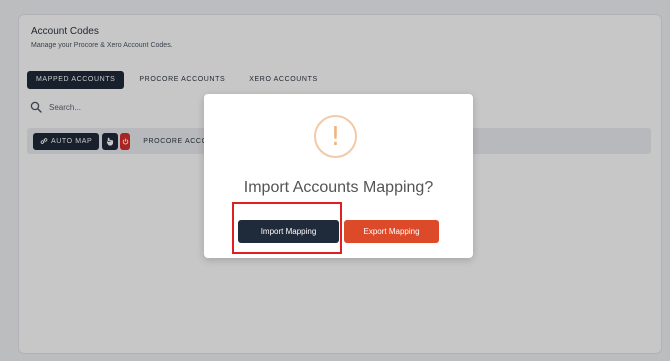  I want to click on dialog-title: Import Accounts Mapping?, so click(338, 187).